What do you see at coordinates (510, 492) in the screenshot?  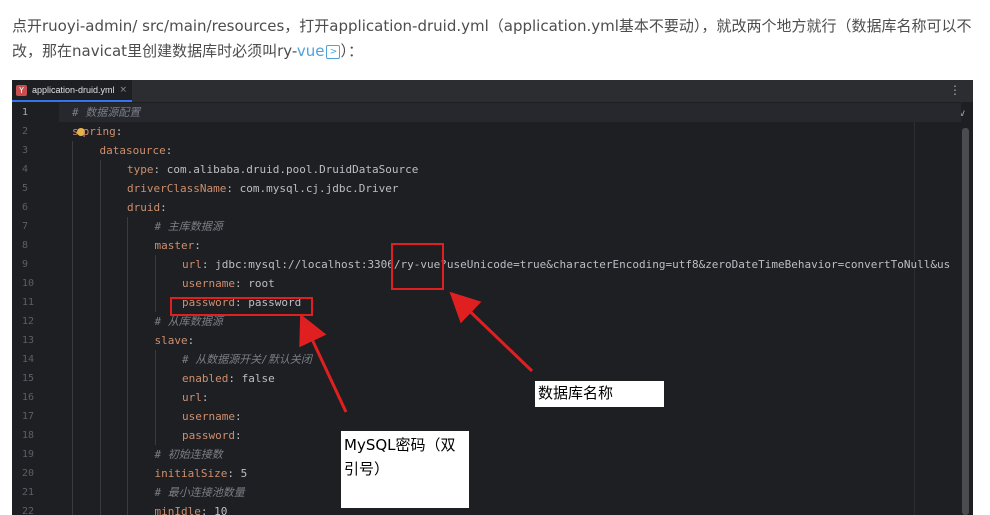 I see `code-line: # 最小连接池数量` at bounding box center [510, 492].